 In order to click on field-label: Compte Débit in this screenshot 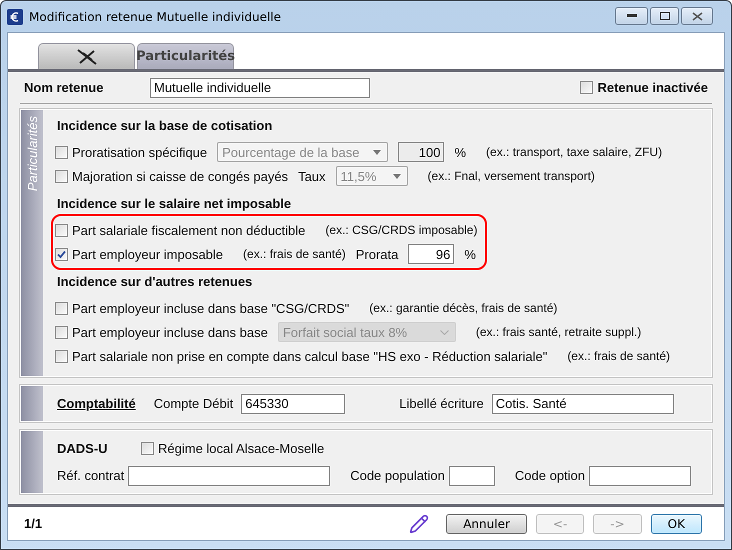, I will do `click(194, 403)`.